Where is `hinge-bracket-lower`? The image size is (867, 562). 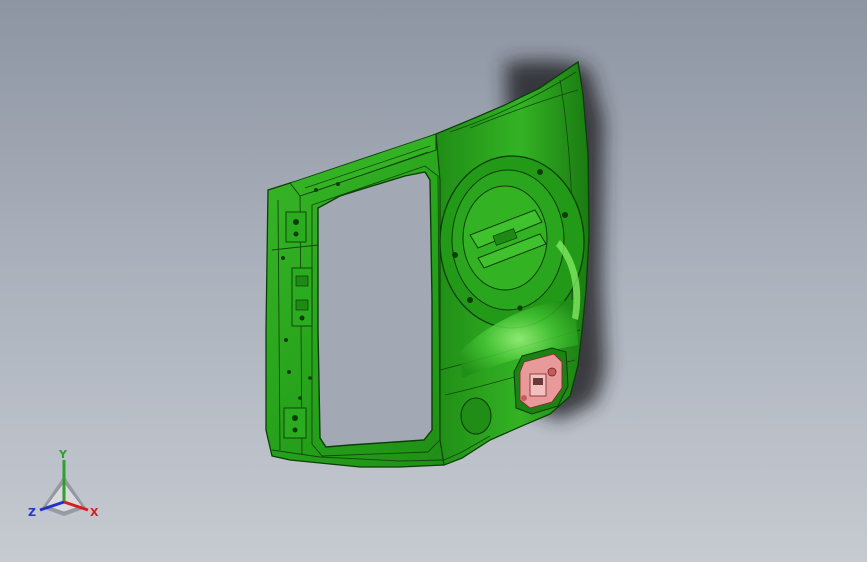
hinge-bracket-lower is located at coordinates (295, 423).